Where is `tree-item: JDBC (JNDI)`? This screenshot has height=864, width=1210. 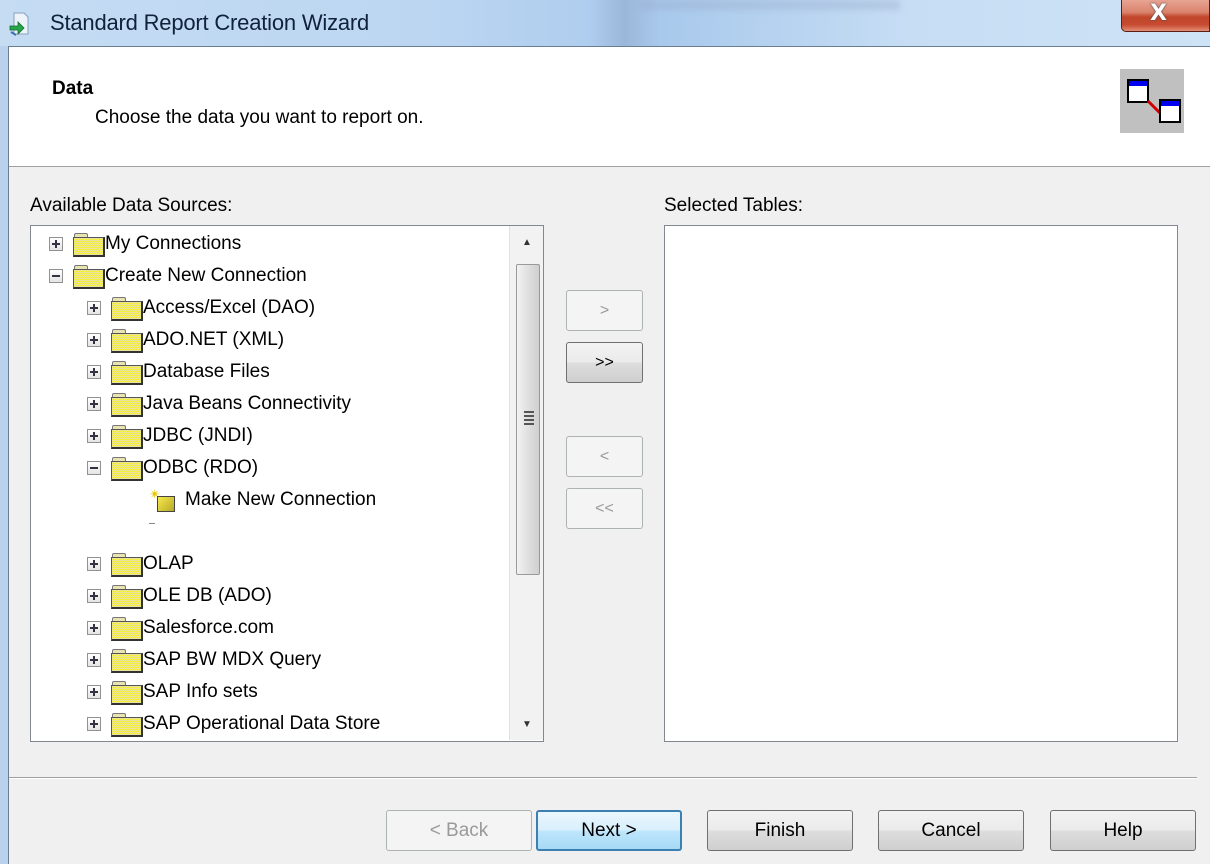 tree-item: JDBC (JNDI) is located at coordinates (170, 436).